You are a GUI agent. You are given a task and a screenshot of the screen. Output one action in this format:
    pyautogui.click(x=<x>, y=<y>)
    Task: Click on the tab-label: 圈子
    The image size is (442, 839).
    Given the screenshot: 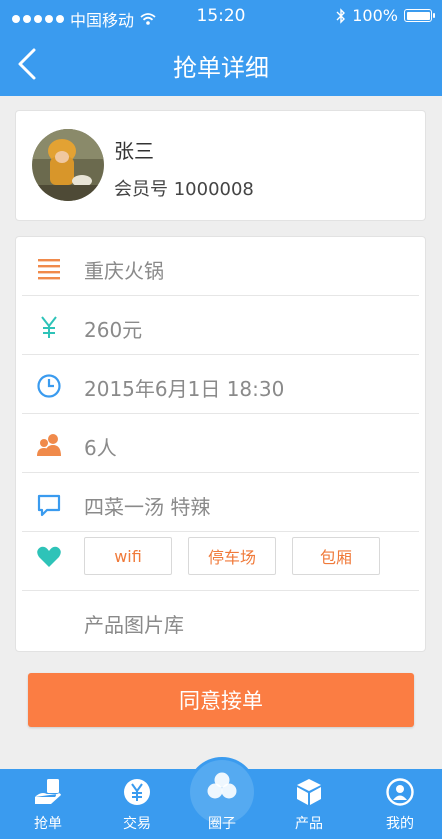 What is the action you would take?
    pyautogui.click(x=222, y=824)
    